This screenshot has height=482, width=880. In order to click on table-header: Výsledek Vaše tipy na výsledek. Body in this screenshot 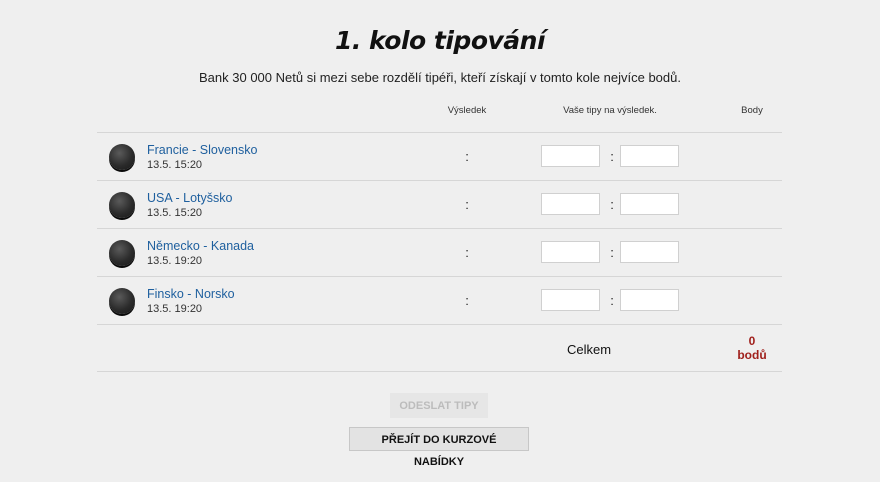, I will do `click(439, 114)`.